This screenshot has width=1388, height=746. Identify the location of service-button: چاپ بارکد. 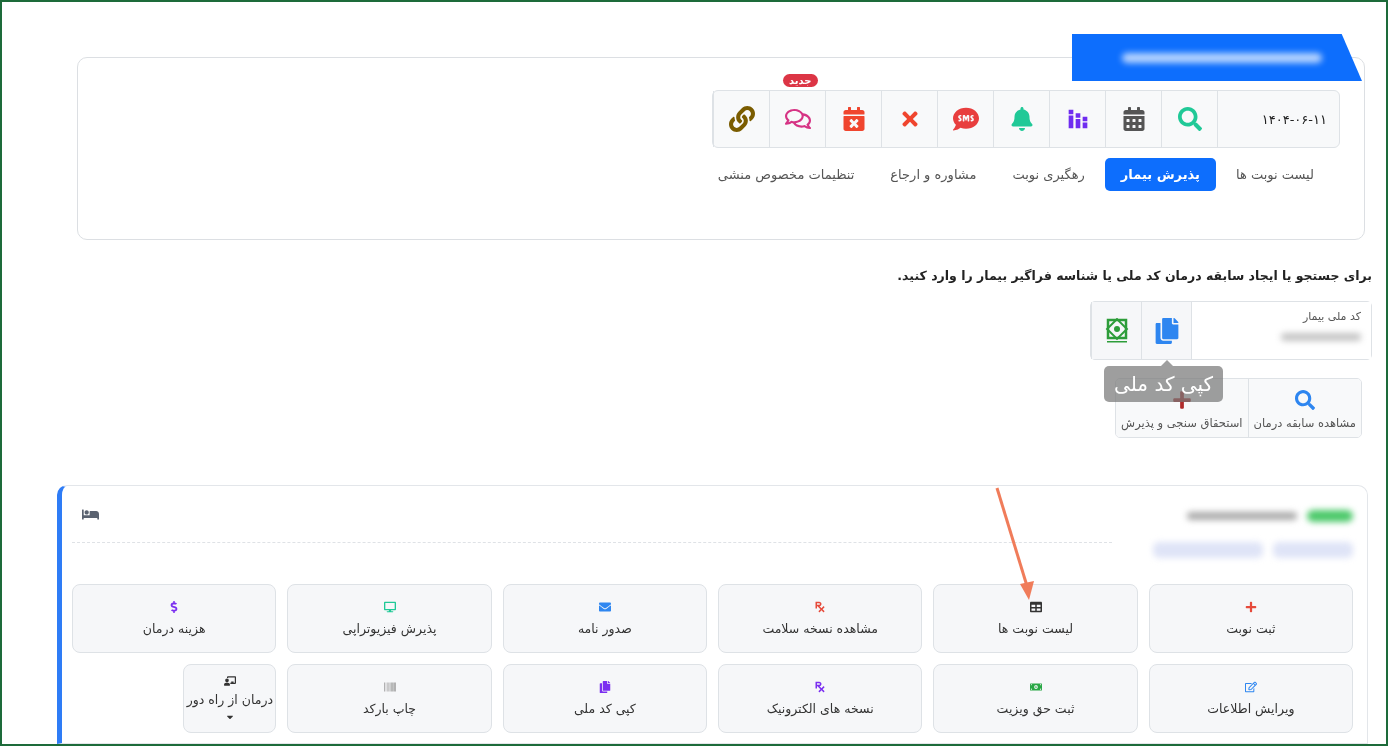
(389, 698).